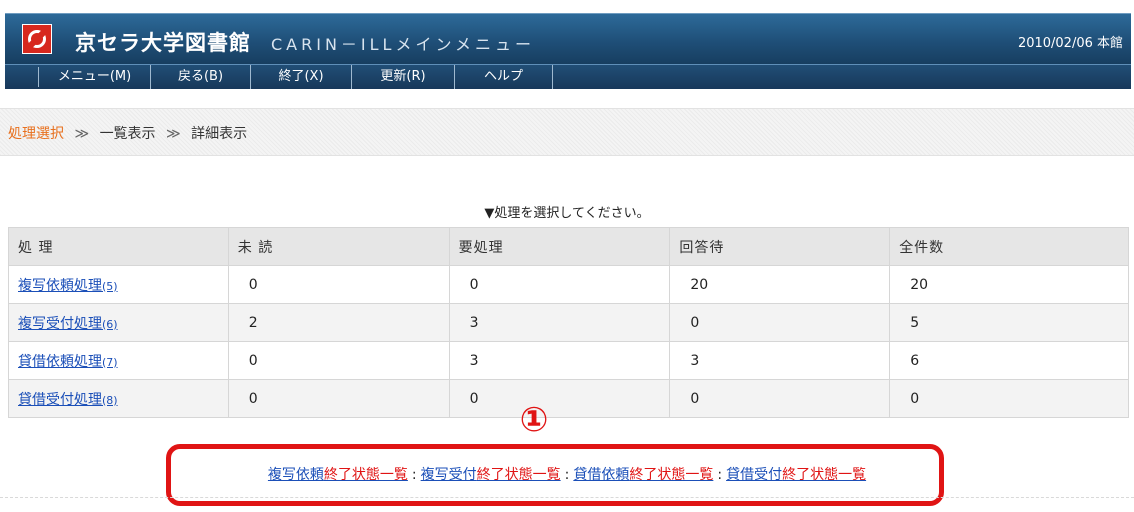 Image resolution: width=1134 pixels, height=512 pixels. What do you see at coordinates (796, 475) in the screenshot?
I see `loan-receive-completed-link: 貸借受付終了状態一覧` at bounding box center [796, 475].